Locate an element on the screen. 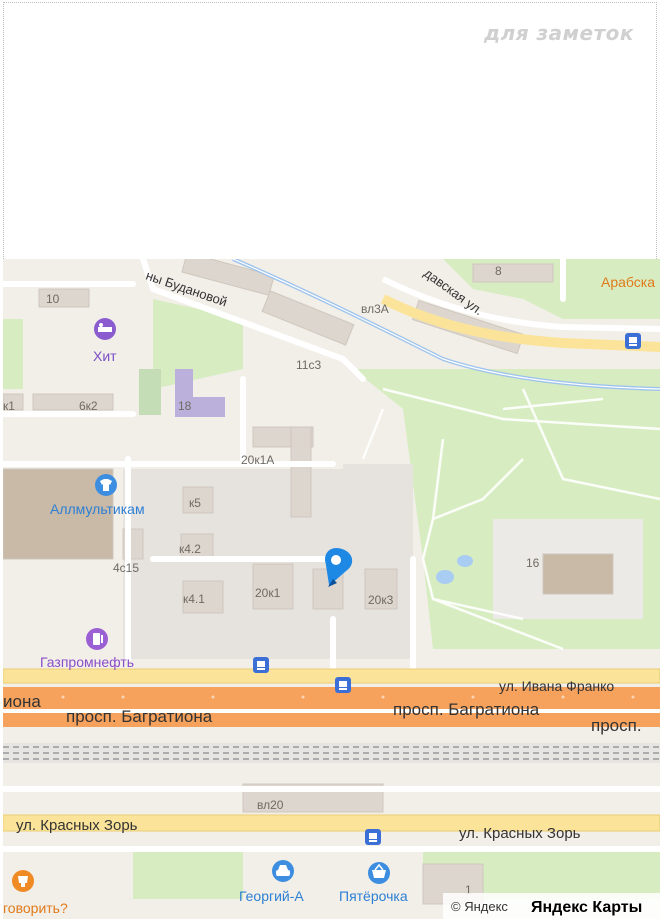 The width and height of the screenshot is (660, 919). bldg-label: 8 is located at coordinates (498, 271).